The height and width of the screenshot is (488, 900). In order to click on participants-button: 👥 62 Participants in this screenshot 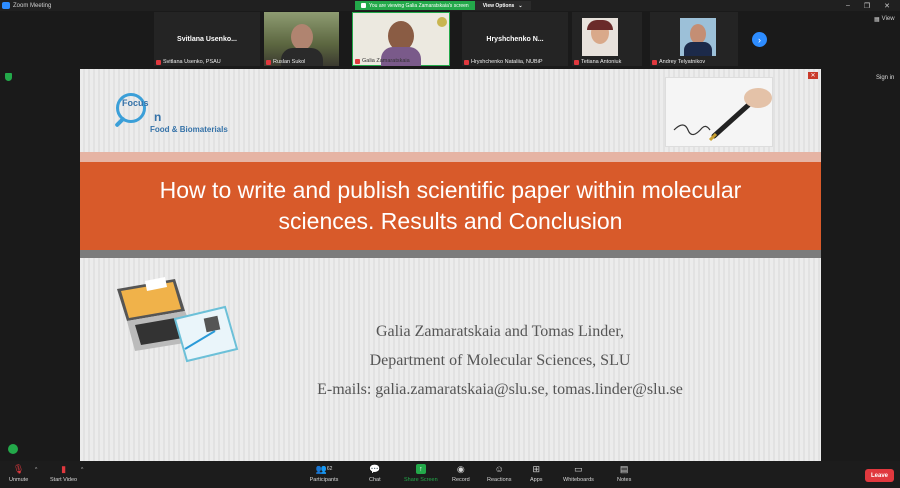, I will do `click(324, 473)`.